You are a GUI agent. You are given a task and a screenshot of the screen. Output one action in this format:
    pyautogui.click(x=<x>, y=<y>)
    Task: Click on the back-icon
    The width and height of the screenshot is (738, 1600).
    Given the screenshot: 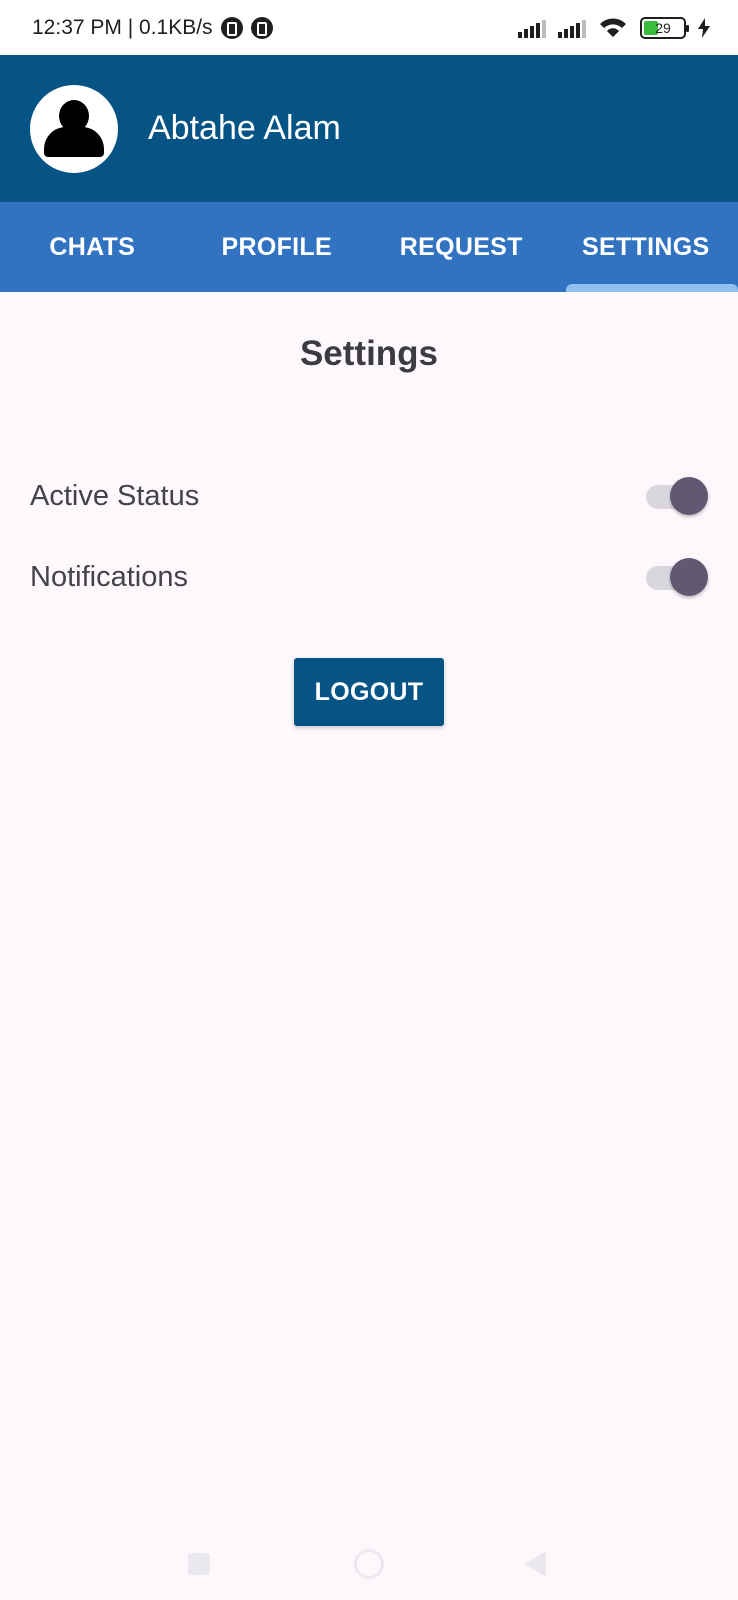 What is the action you would take?
    pyautogui.click(x=535, y=1564)
    